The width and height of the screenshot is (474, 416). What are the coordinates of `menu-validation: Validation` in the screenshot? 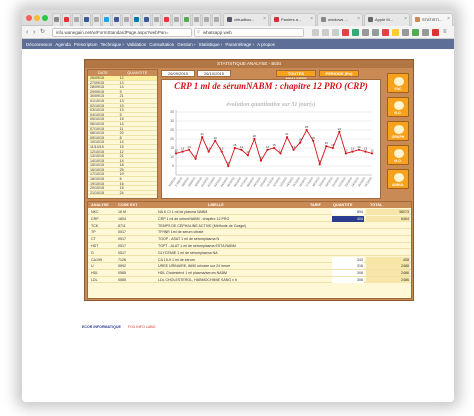 It's located at (136, 44).